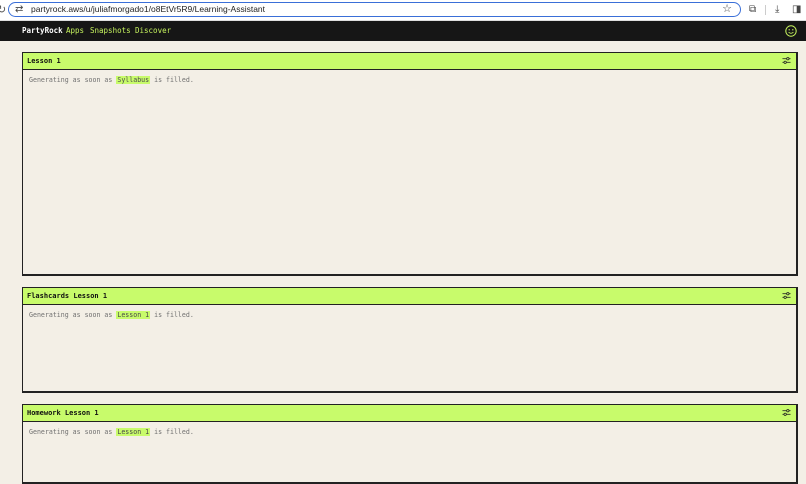  Describe the element at coordinates (75, 31) in the screenshot. I see `nav-link-apps: Apps` at that location.